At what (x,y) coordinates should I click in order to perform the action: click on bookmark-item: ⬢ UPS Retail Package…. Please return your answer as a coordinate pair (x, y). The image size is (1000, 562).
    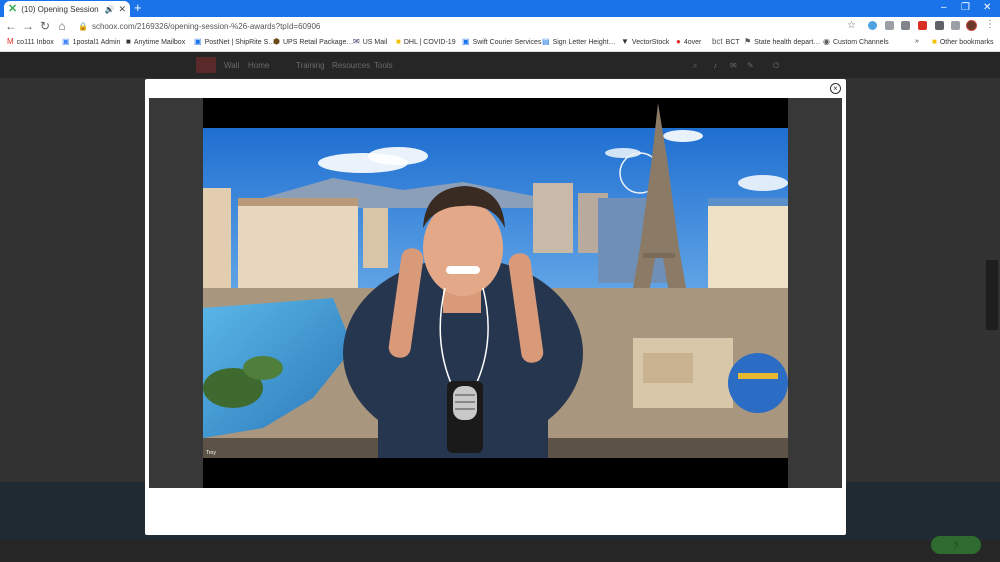
    Looking at the image, I should click on (313, 42).